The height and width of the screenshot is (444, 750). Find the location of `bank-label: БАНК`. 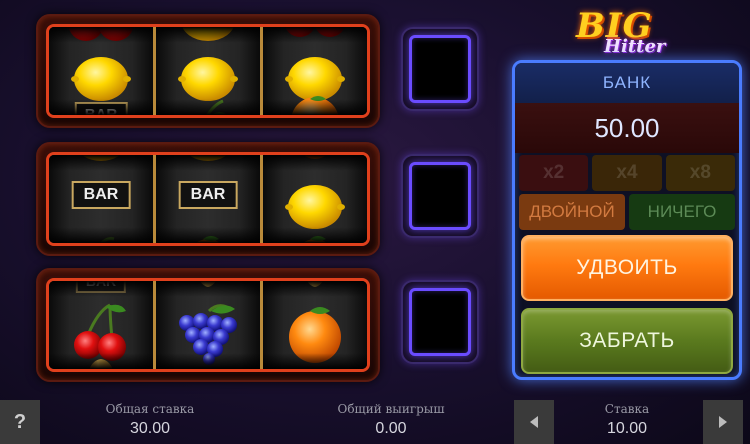

bank-label: БАНК is located at coordinates (627, 83).